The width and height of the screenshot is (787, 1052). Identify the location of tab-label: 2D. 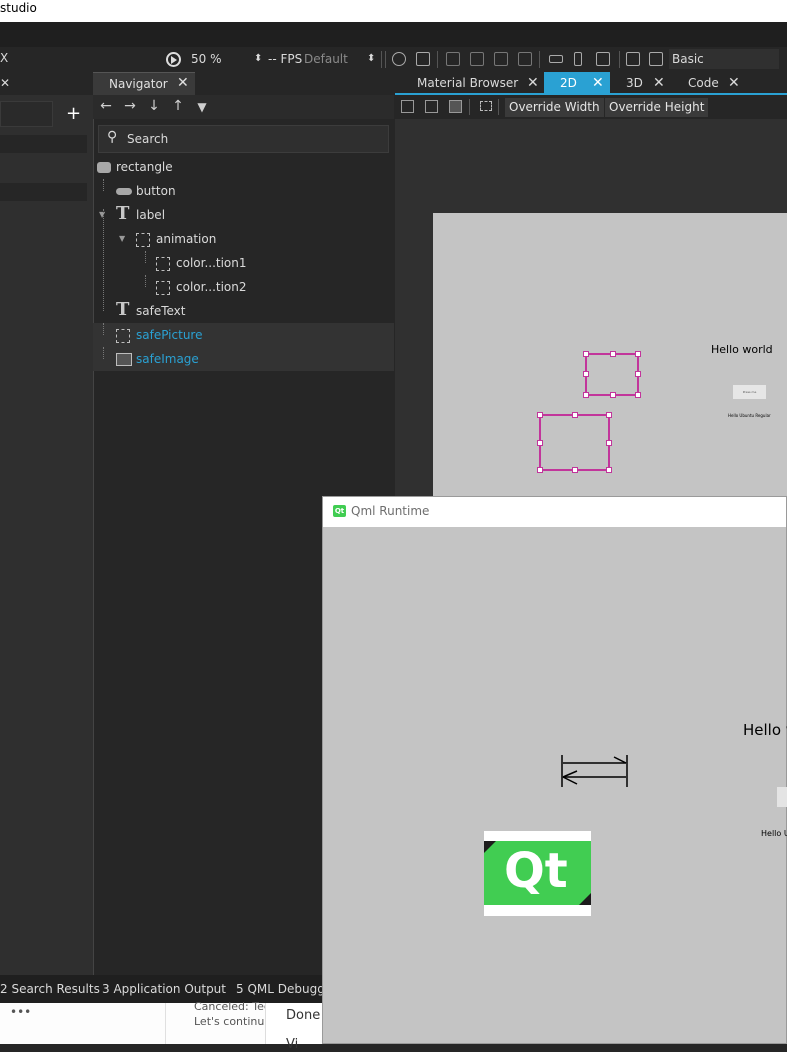
(568, 83).